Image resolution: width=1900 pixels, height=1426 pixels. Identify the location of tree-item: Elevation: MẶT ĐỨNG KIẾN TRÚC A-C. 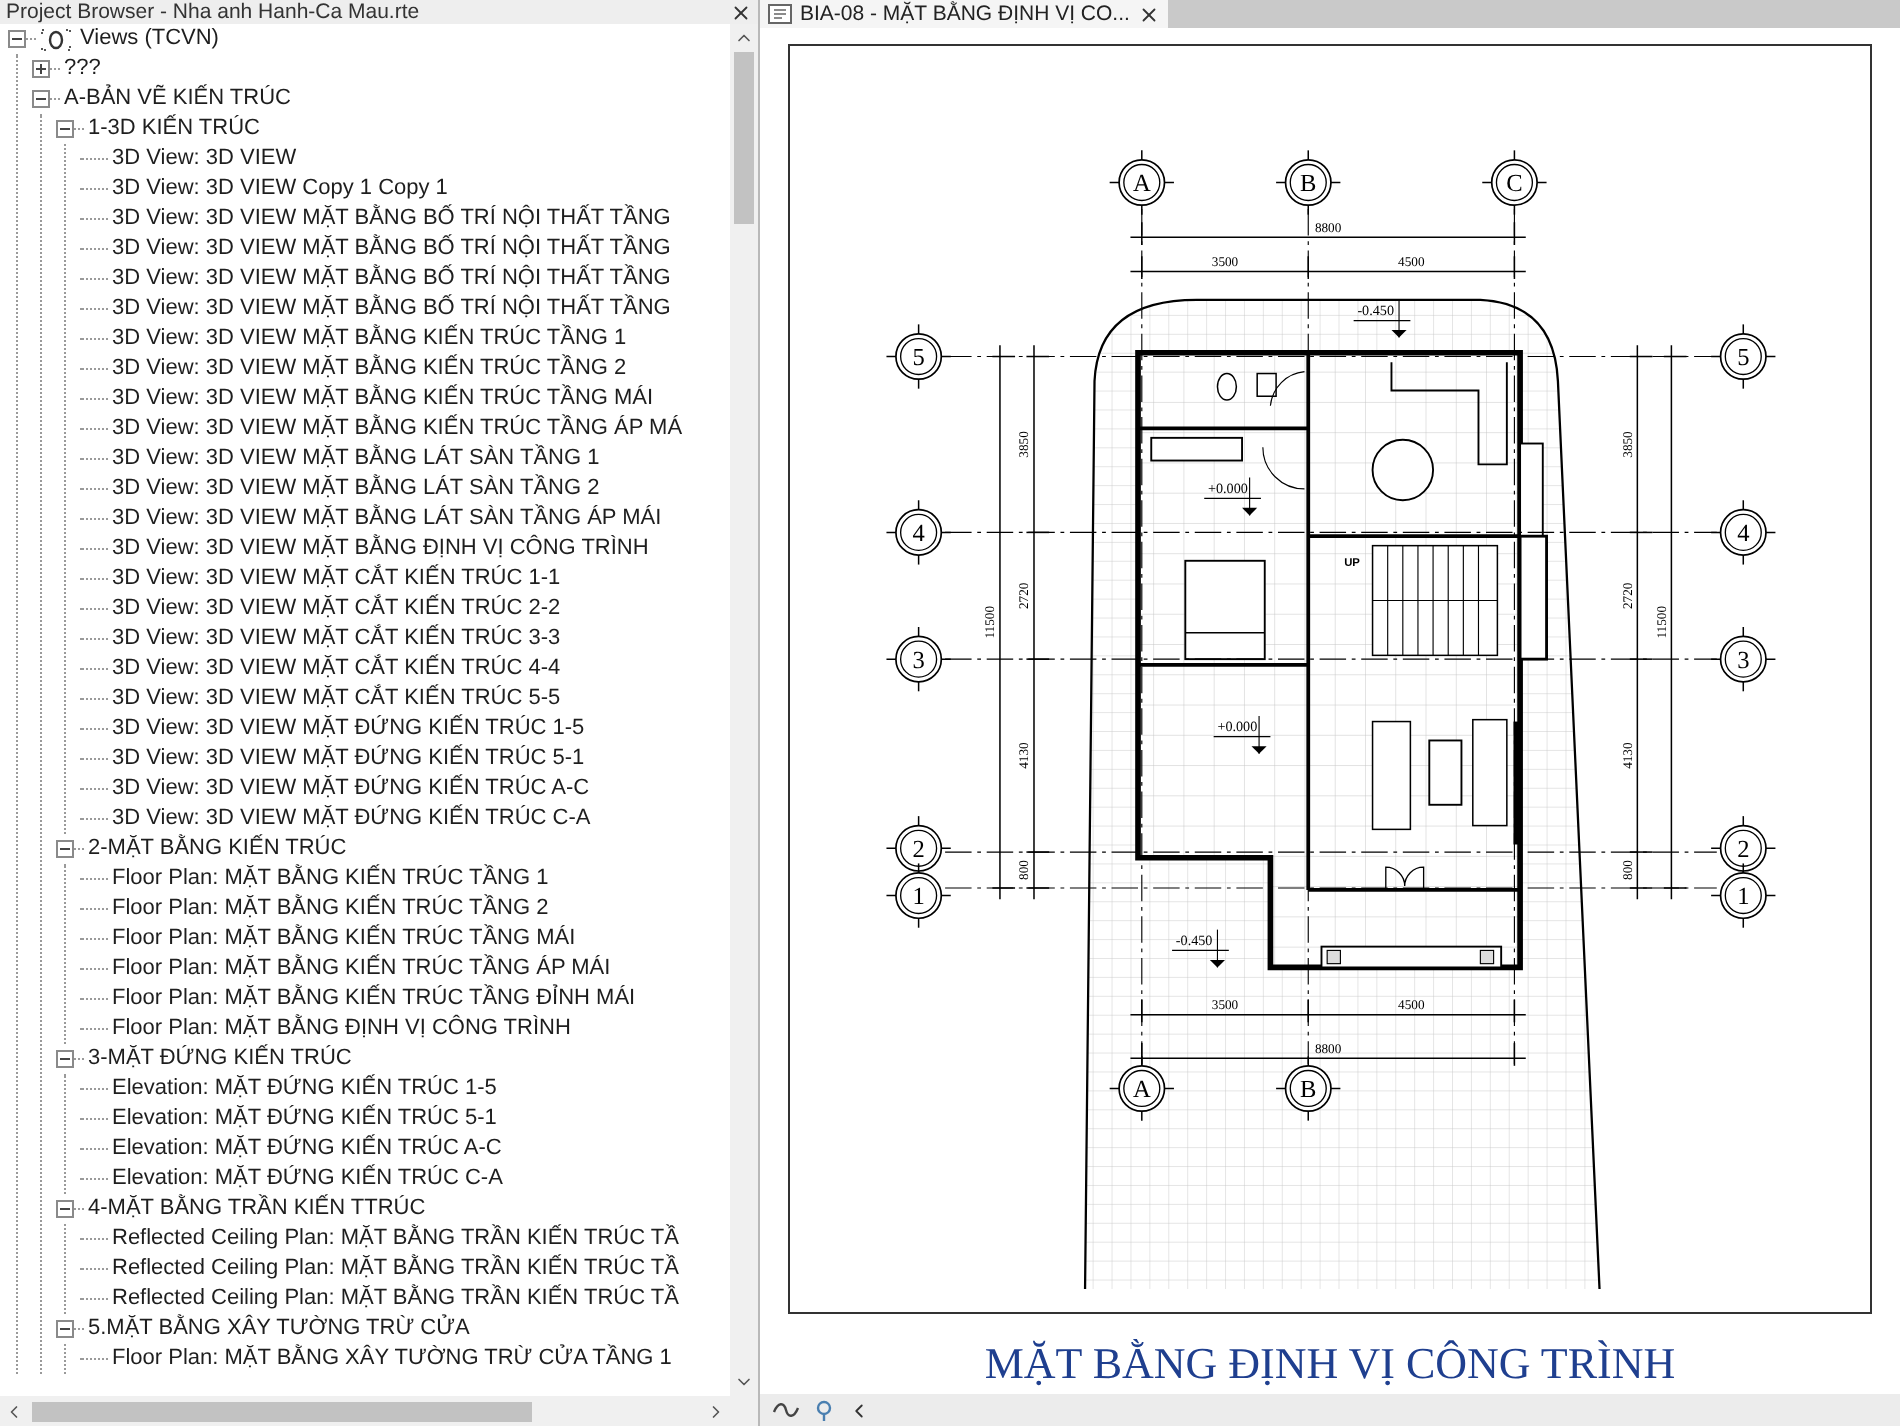
(307, 1149).